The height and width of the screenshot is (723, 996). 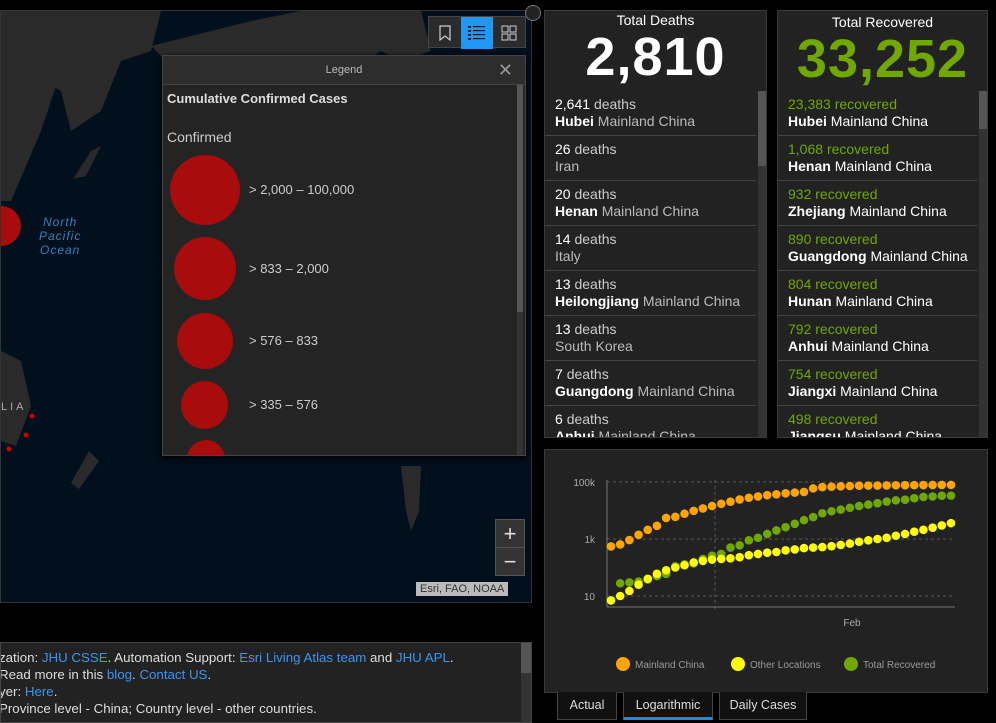 What do you see at coordinates (650, 158) in the screenshot?
I see `list-item: 26 deaths Iran` at bounding box center [650, 158].